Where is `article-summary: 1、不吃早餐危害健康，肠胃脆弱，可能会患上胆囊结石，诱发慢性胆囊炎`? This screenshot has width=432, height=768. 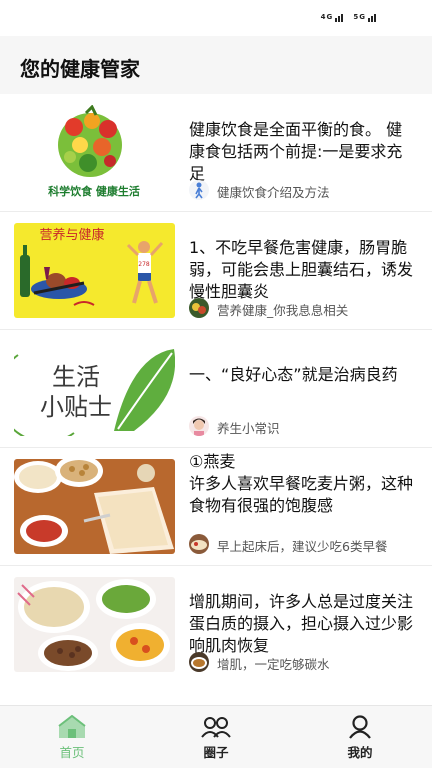
article-summary: 1、不吃早餐危害健康，肠胃脆弱，可能会患上胆囊结石，诱发慢性胆囊炎 is located at coordinates (301, 269).